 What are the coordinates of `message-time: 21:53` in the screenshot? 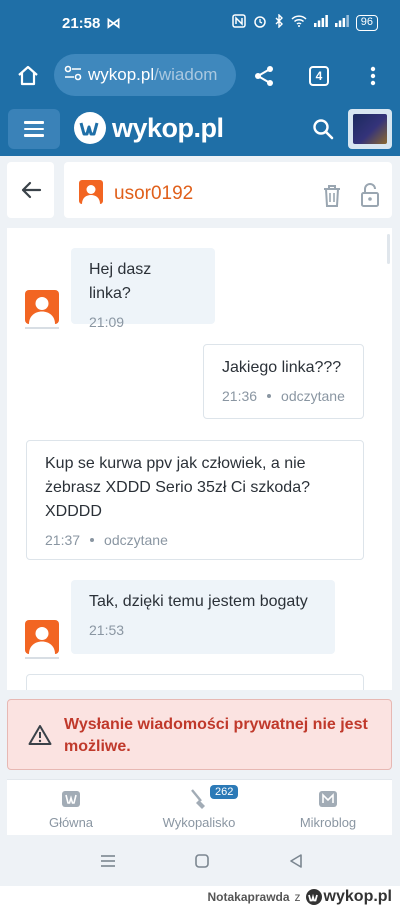 It's located at (107, 630).